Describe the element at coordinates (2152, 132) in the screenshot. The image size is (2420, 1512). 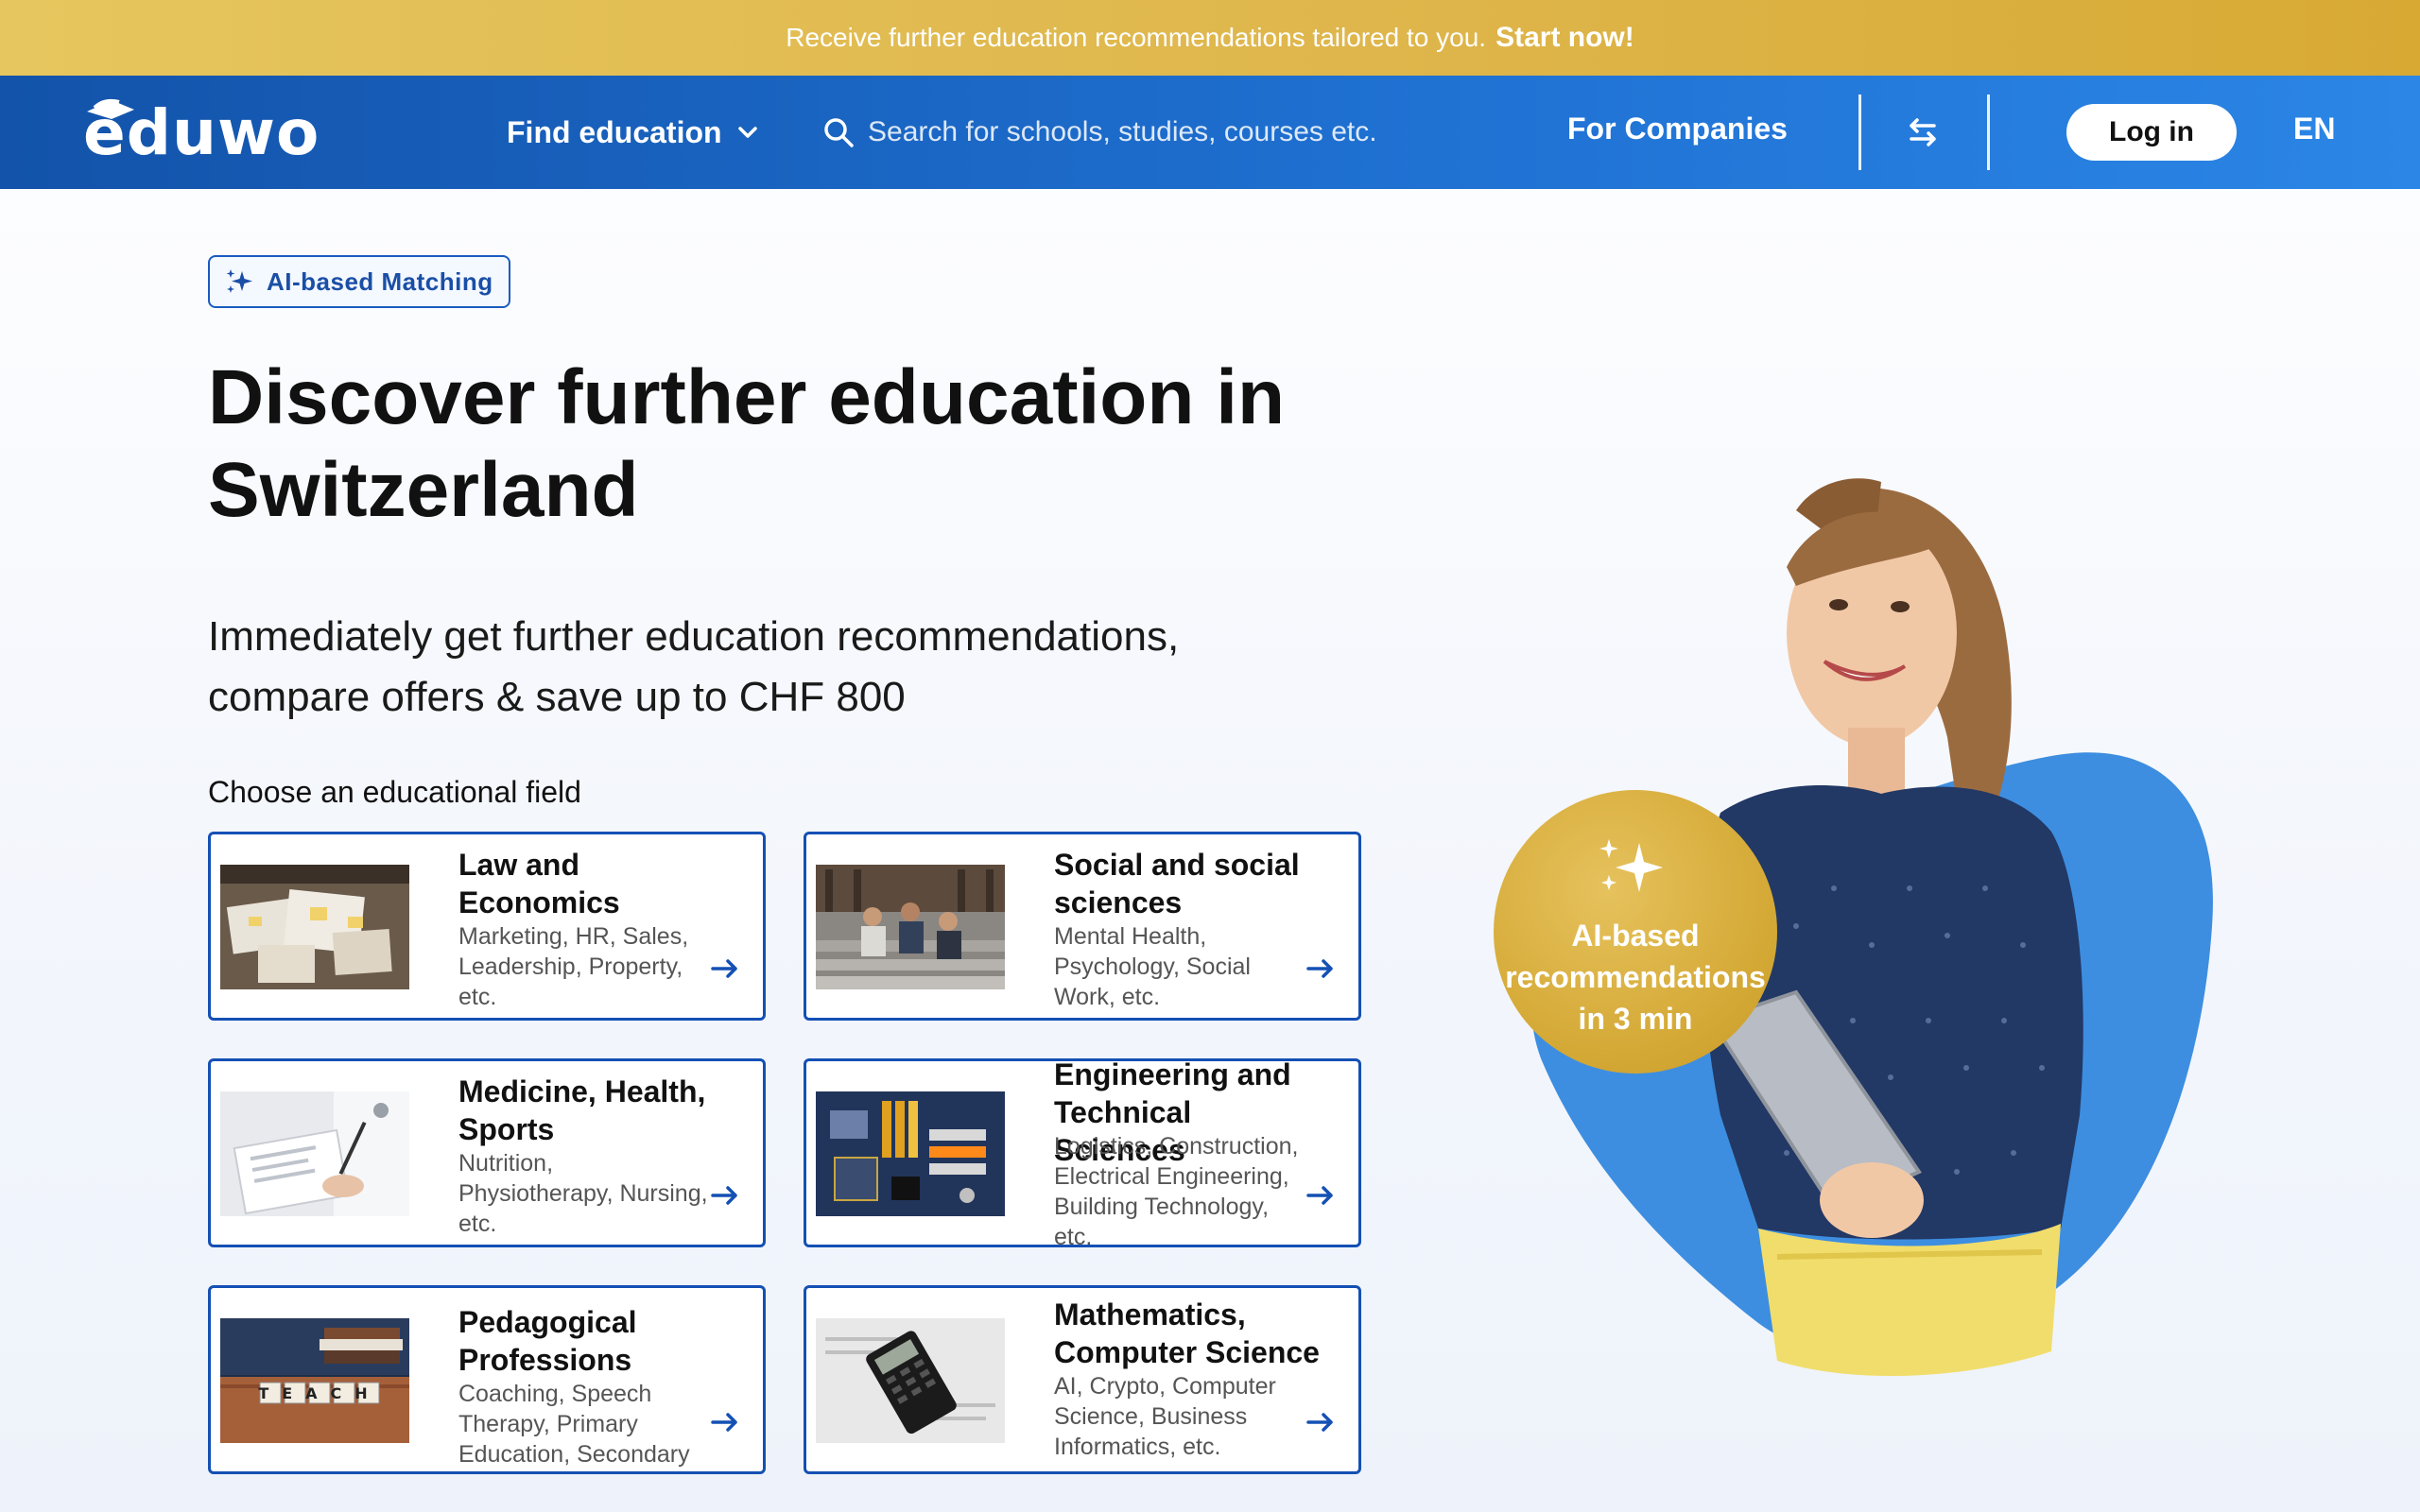
I see `login-button: Log in` at that location.